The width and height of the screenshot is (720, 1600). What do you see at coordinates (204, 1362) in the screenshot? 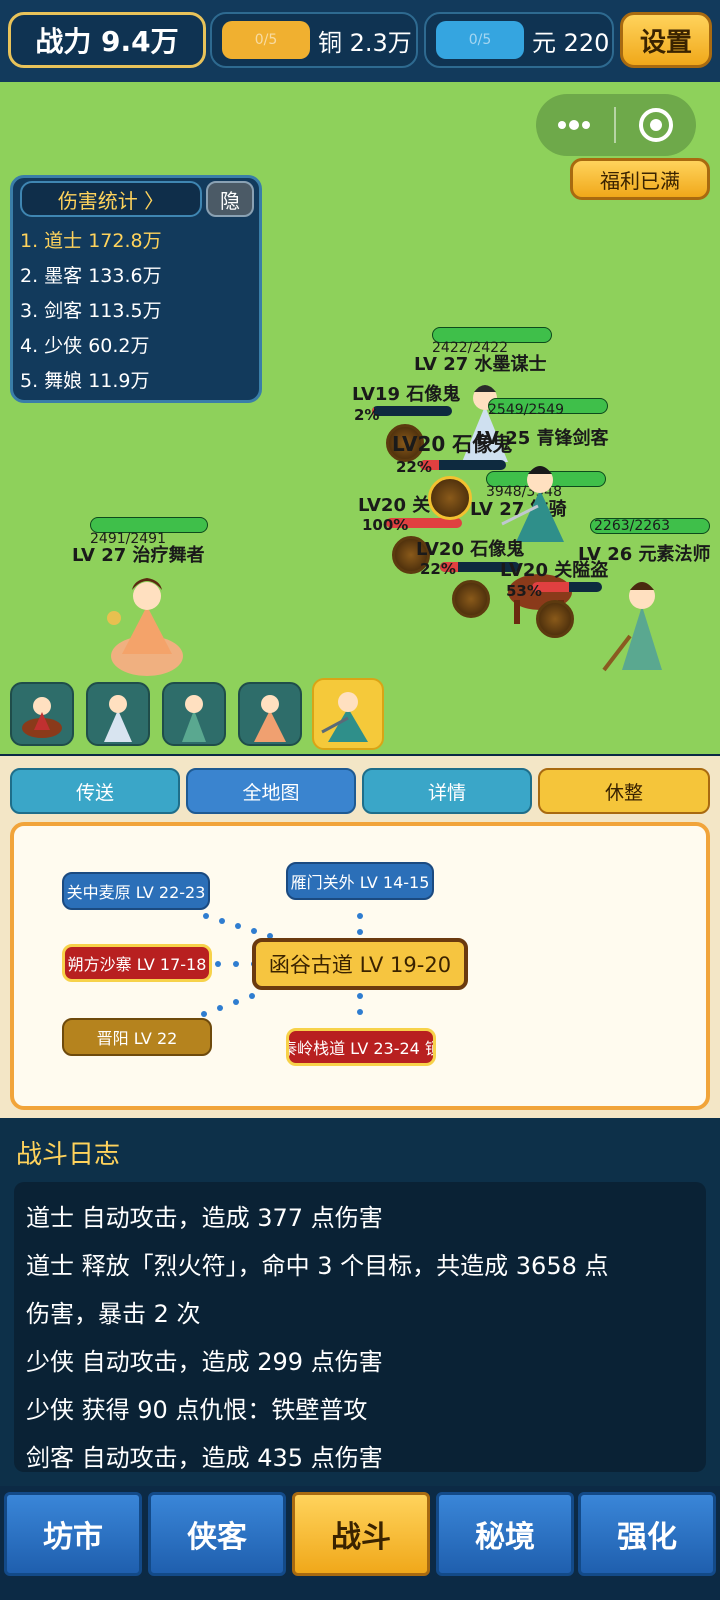
I see `log-line: 少侠 自动攻击，造成 299 点伤害` at bounding box center [204, 1362].